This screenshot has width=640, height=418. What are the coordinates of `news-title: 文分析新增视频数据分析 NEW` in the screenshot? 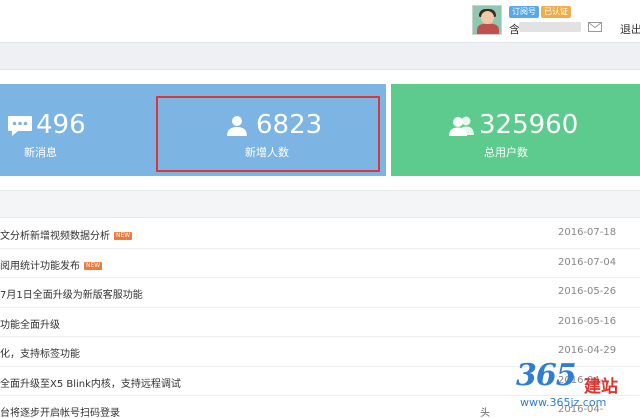 It's located at (66, 234).